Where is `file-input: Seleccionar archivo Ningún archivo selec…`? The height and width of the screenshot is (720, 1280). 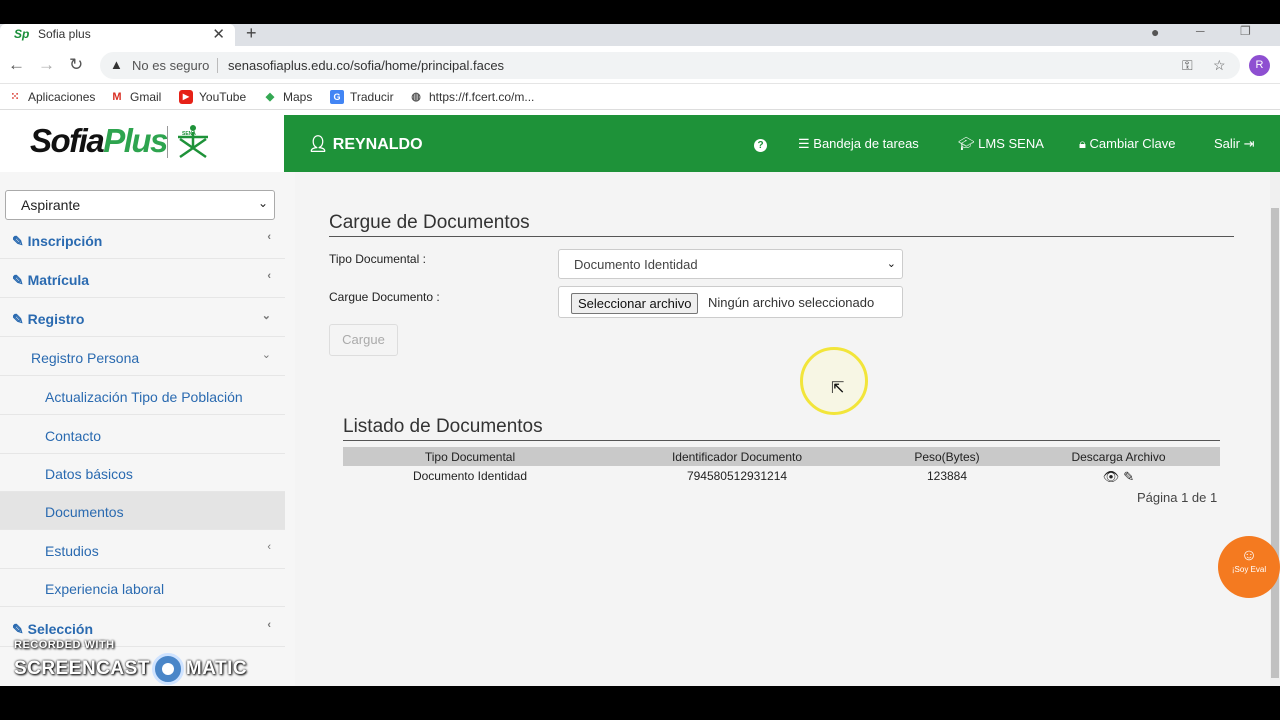 file-input: Seleccionar archivo Ningún archivo selec… is located at coordinates (730, 302).